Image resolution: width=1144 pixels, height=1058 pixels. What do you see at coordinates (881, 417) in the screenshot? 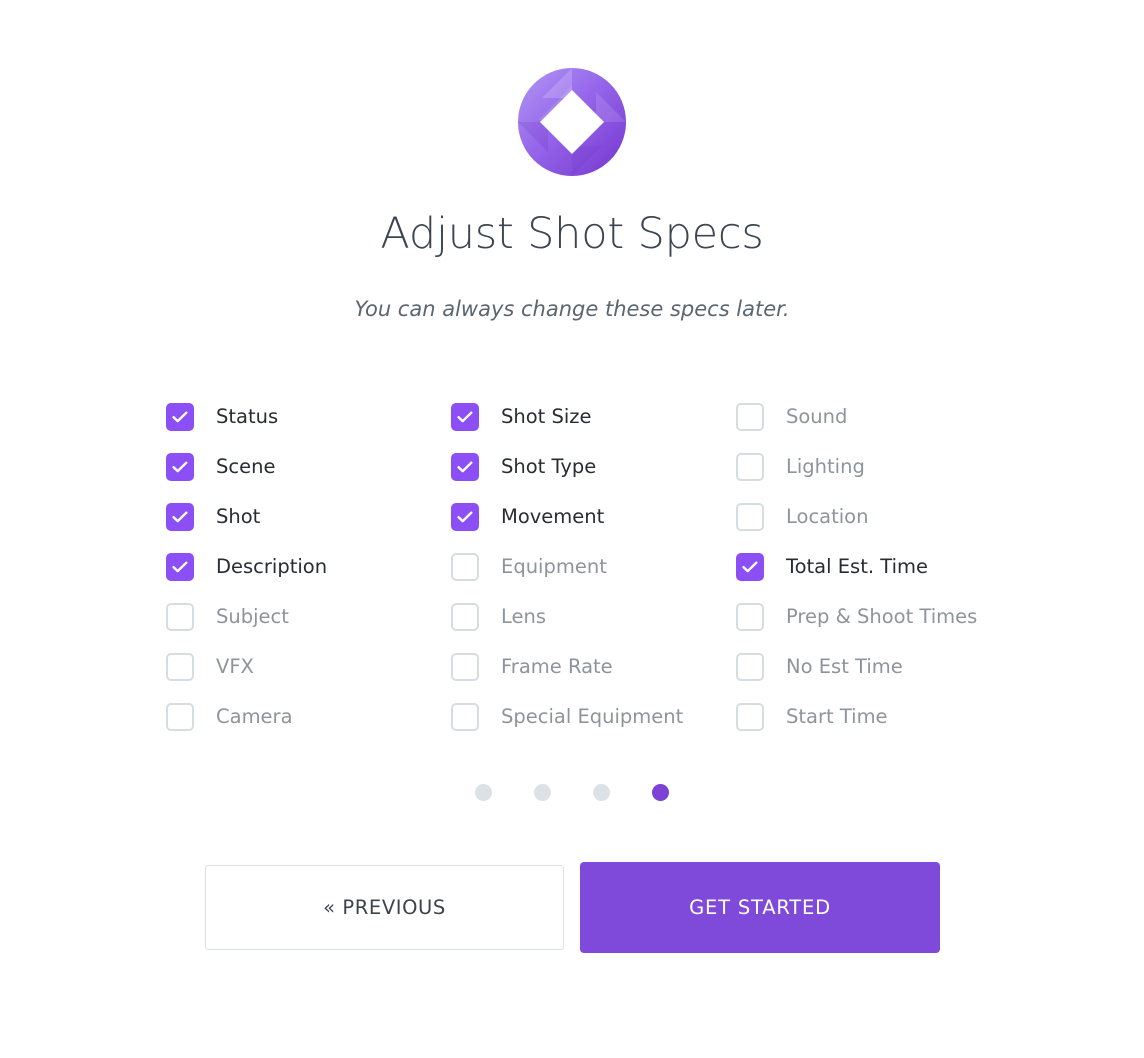
I see `spec-row: Sound` at bounding box center [881, 417].